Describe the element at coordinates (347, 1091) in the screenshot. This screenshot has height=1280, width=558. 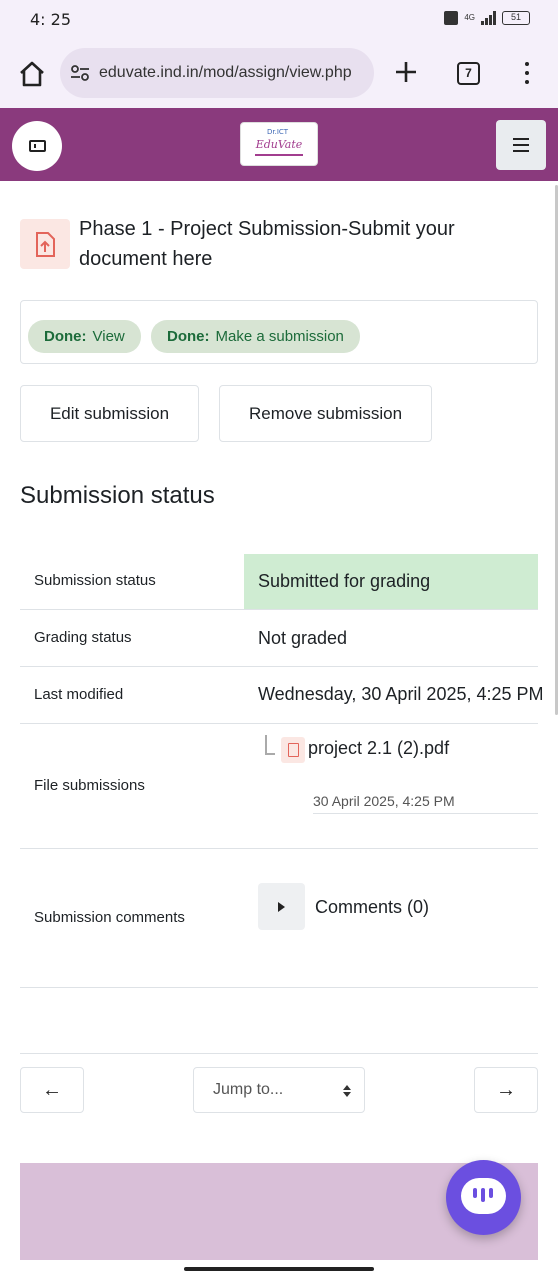
I see `select-caret-icon` at that location.